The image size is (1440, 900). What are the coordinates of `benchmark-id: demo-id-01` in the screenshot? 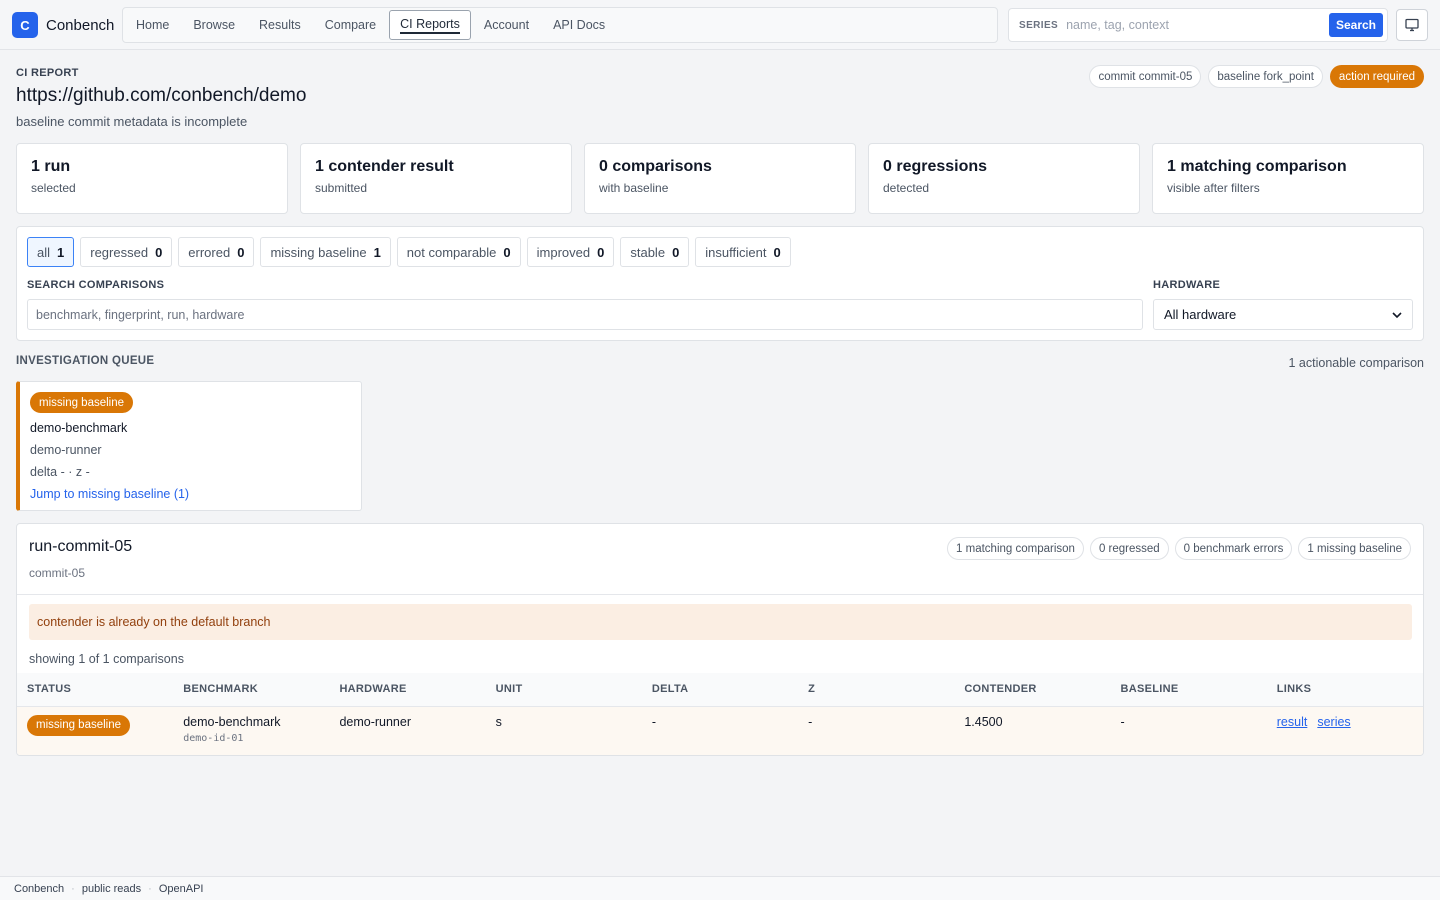 It's located at (213, 738).